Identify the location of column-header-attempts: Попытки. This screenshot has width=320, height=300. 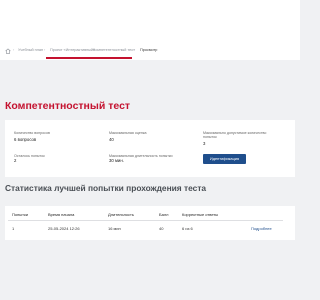
(20, 214).